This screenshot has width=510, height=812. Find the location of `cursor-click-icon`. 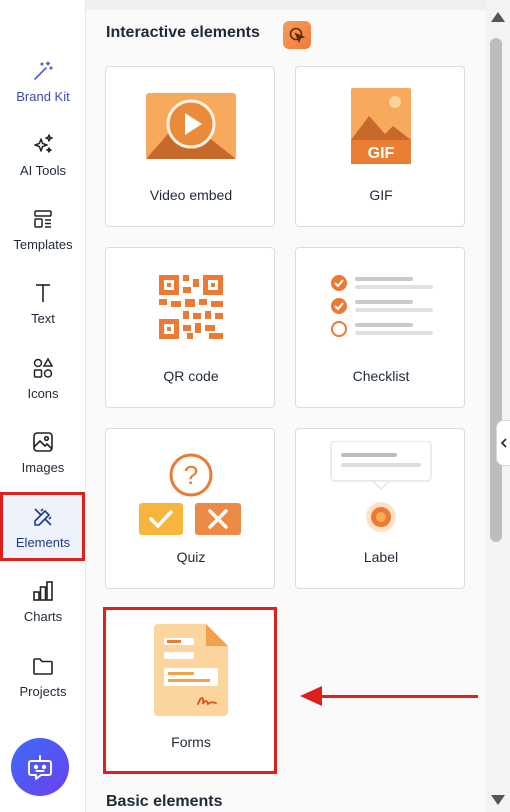

cursor-click-icon is located at coordinates (297, 35).